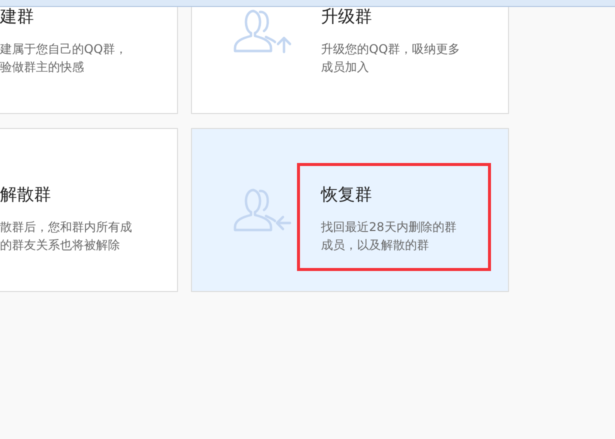  What do you see at coordinates (388, 227) in the screenshot?
I see `description-line: 找回最近28天内删除的群` at bounding box center [388, 227].